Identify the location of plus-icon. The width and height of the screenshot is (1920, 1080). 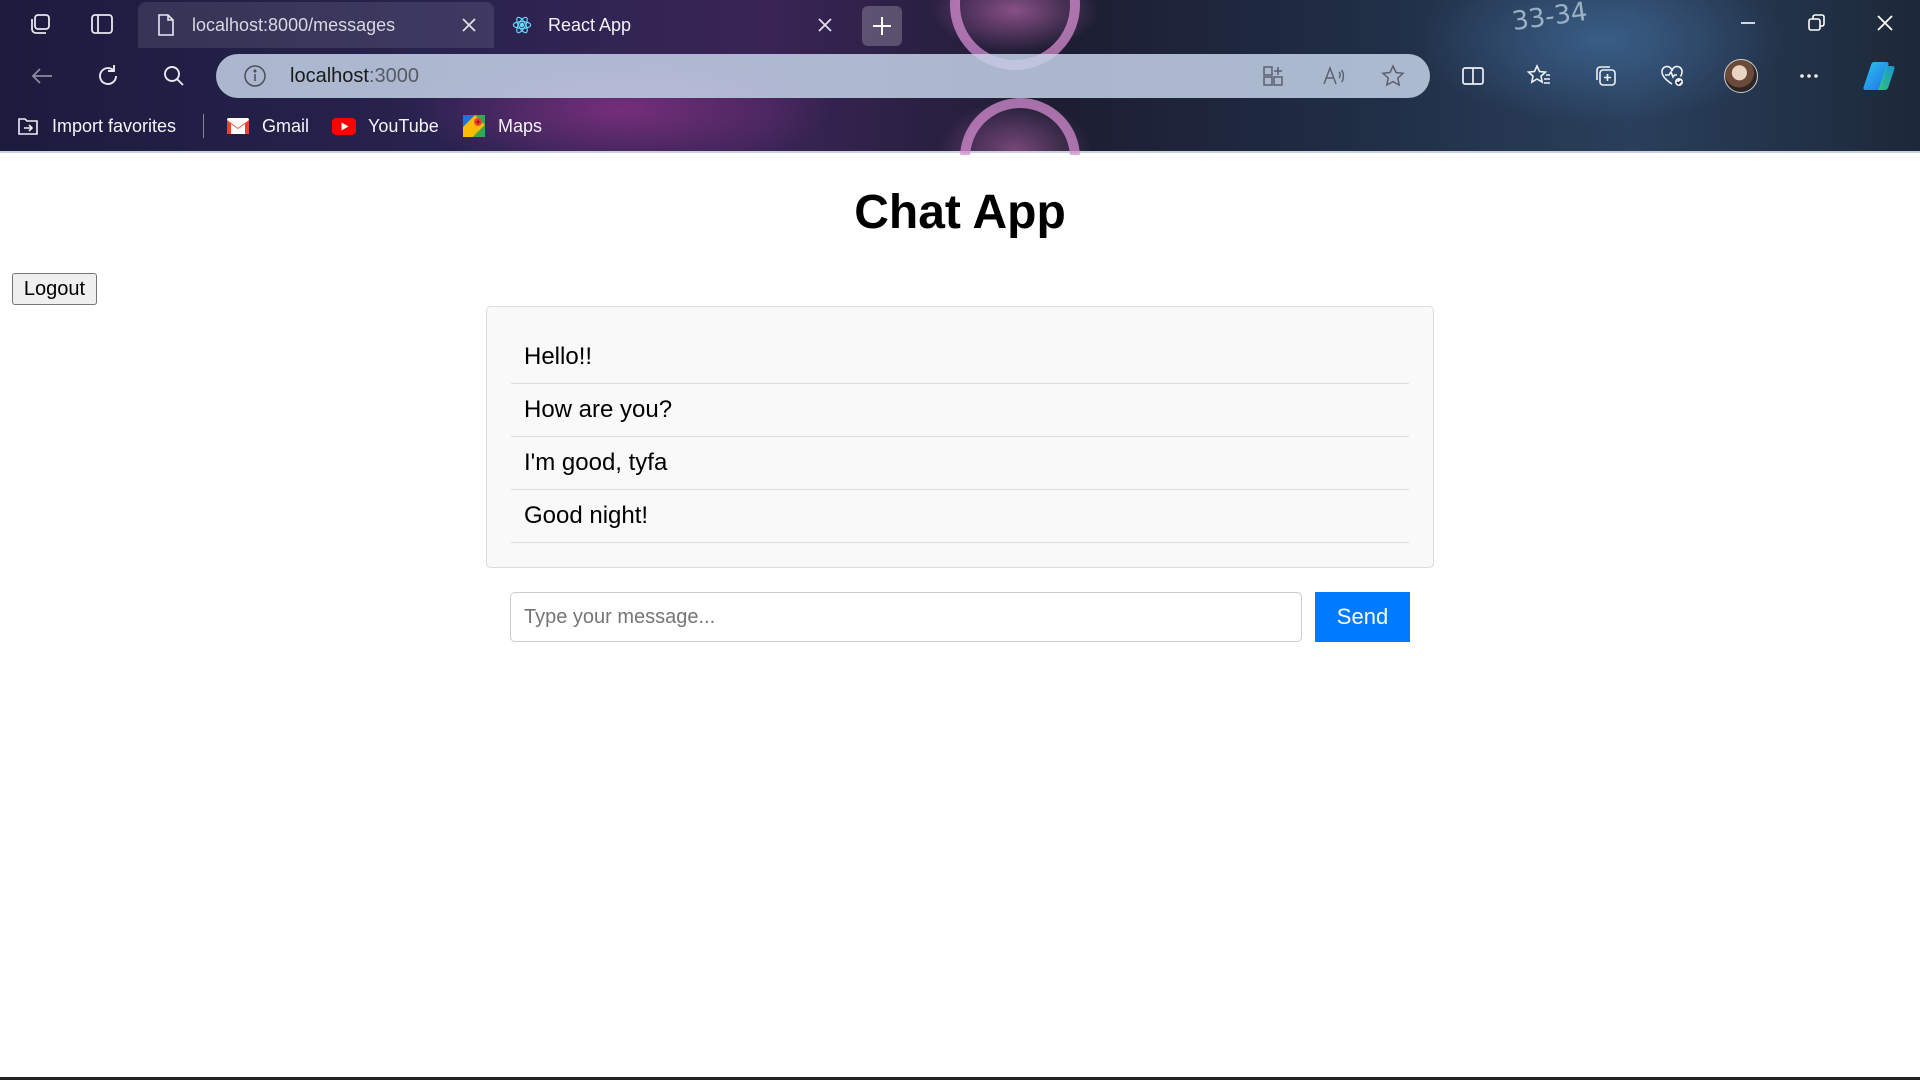
(882, 26).